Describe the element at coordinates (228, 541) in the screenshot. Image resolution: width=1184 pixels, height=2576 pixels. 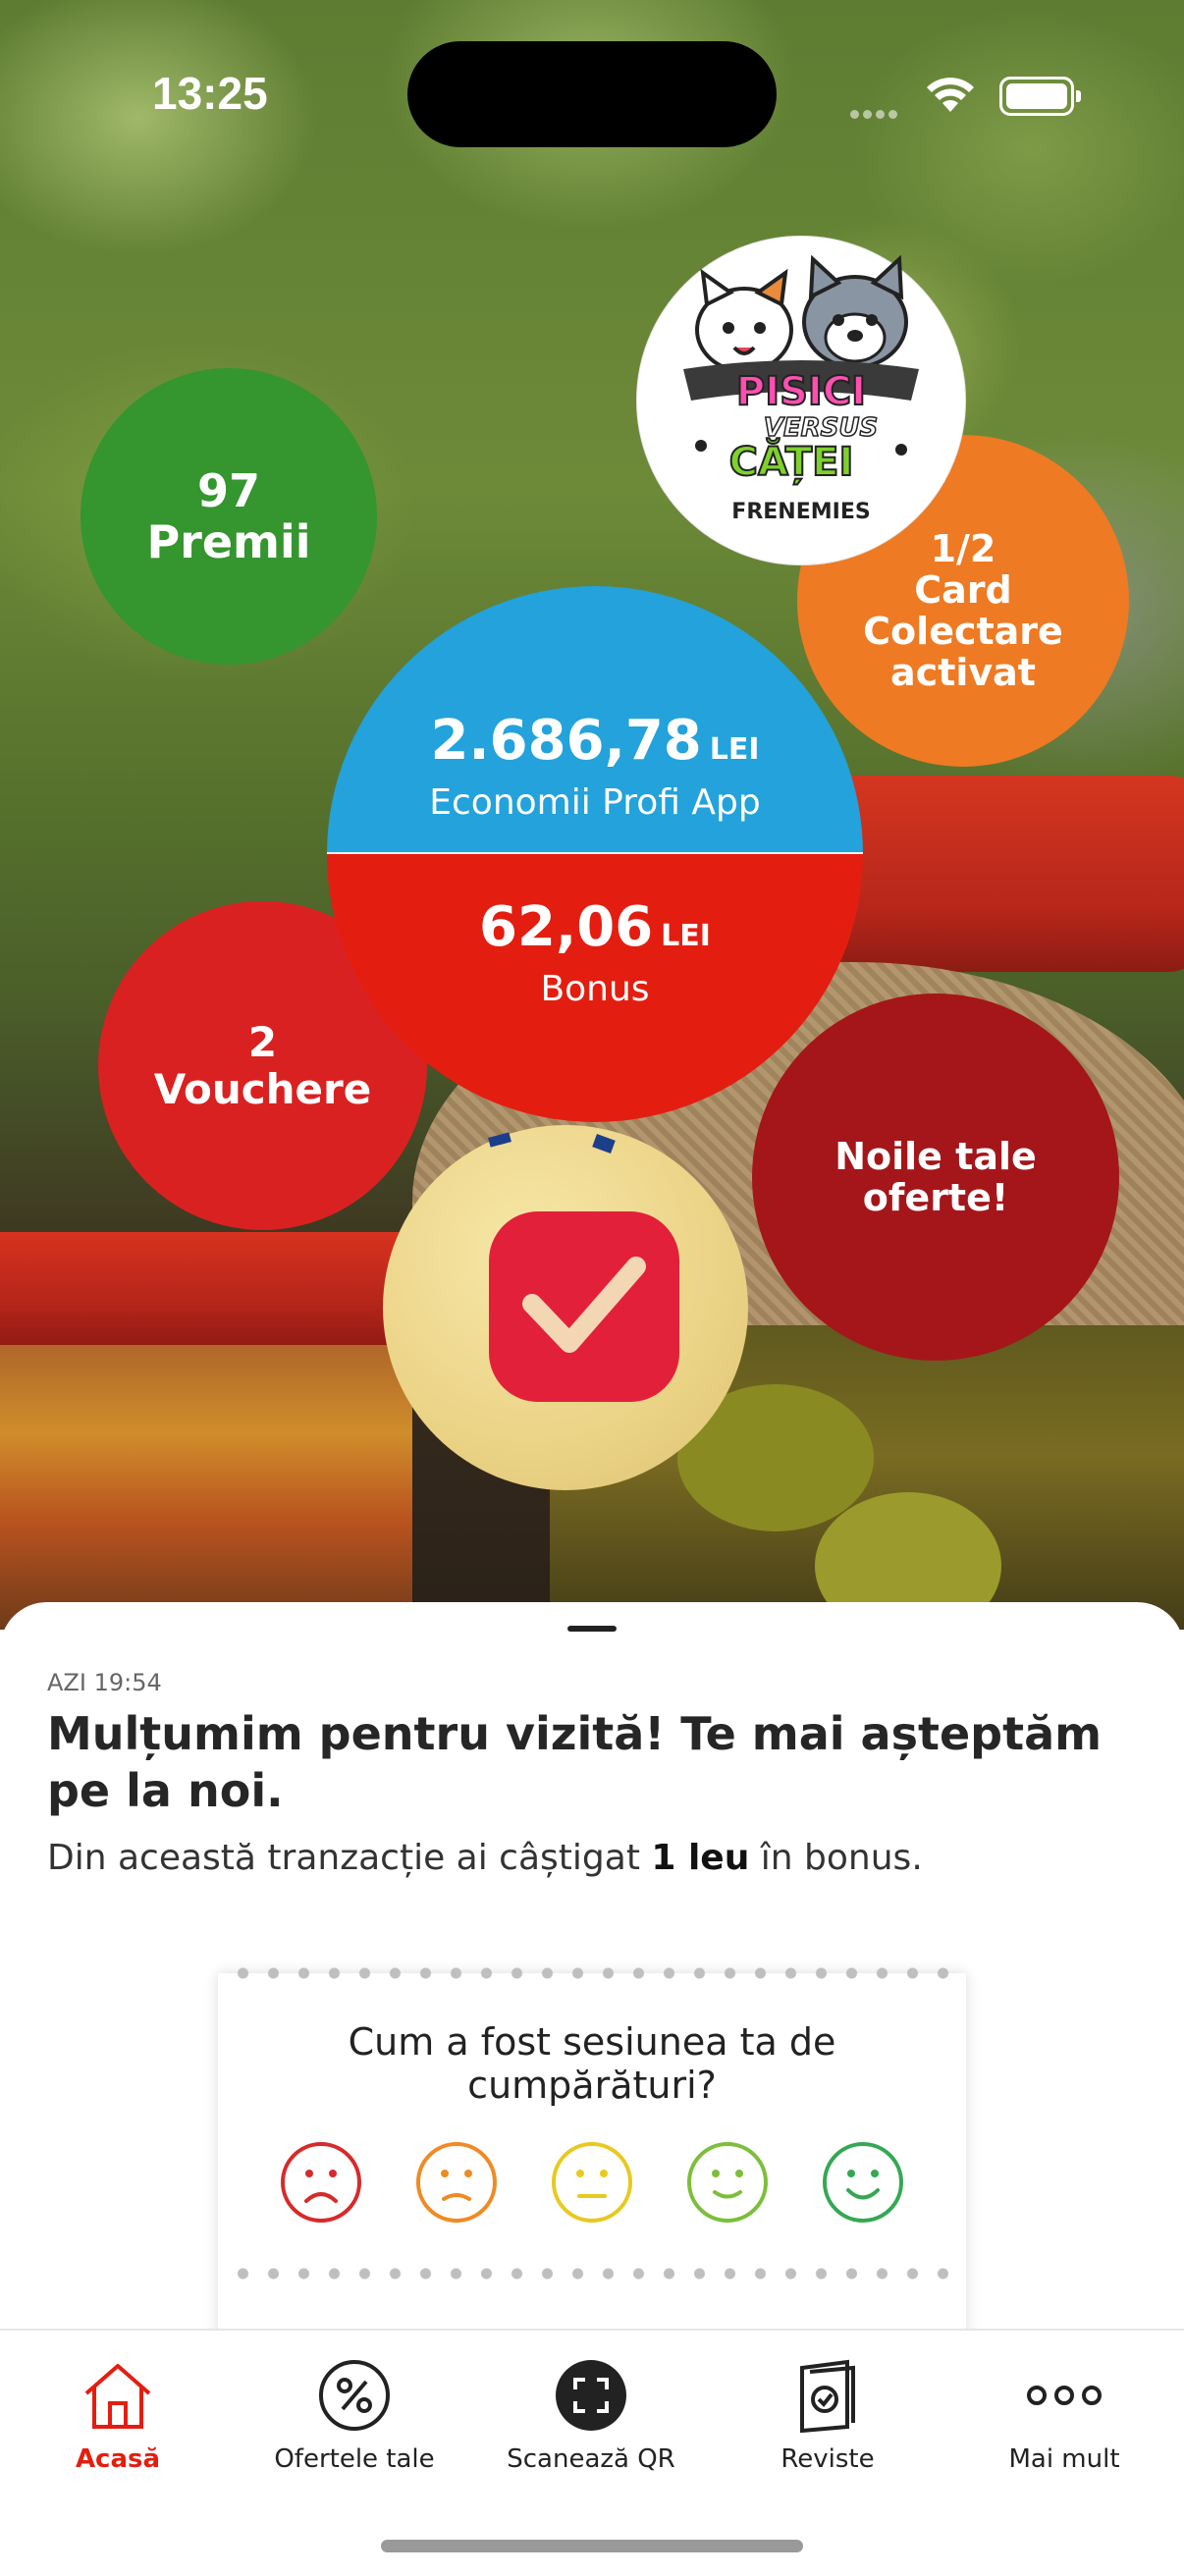
I see `premii-label: Premii` at that location.